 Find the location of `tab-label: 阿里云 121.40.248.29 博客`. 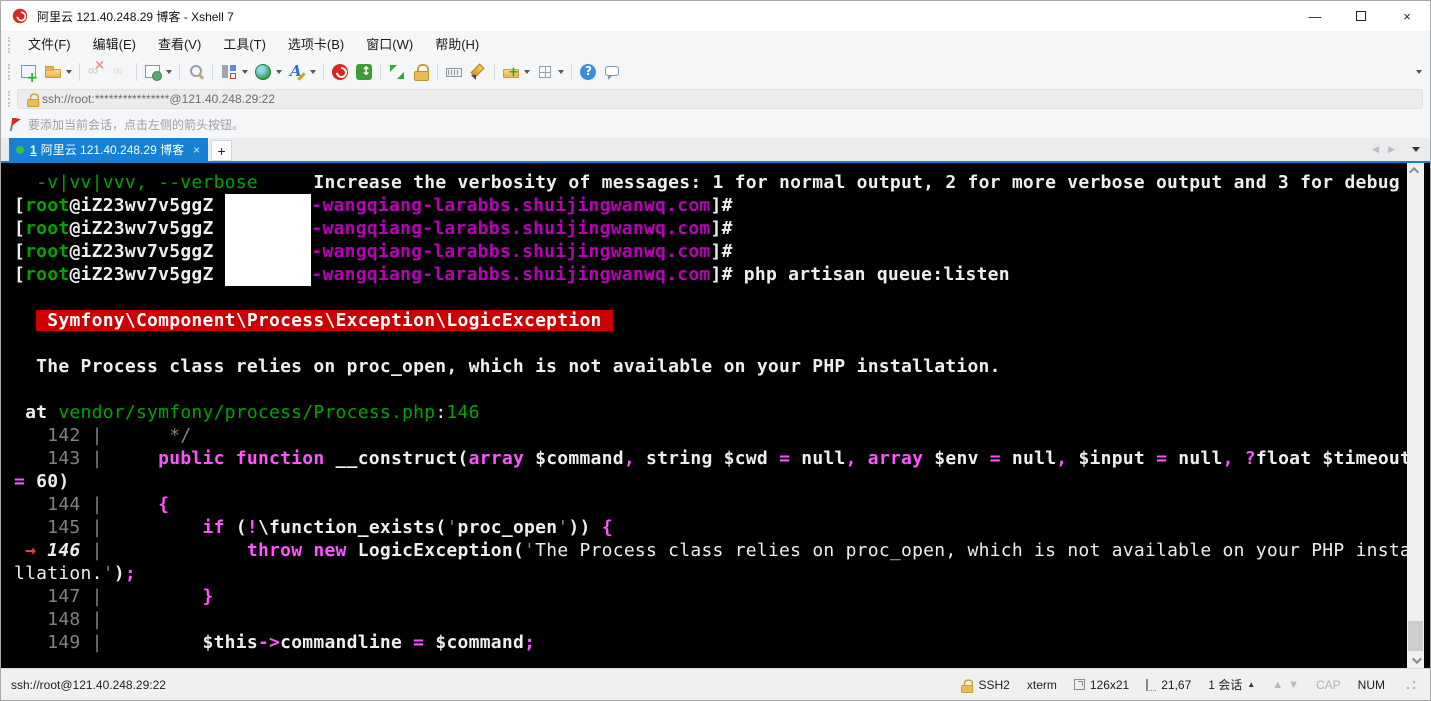

tab-label: 阿里云 121.40.248.29 博客 is located at coordinates (112, 150).